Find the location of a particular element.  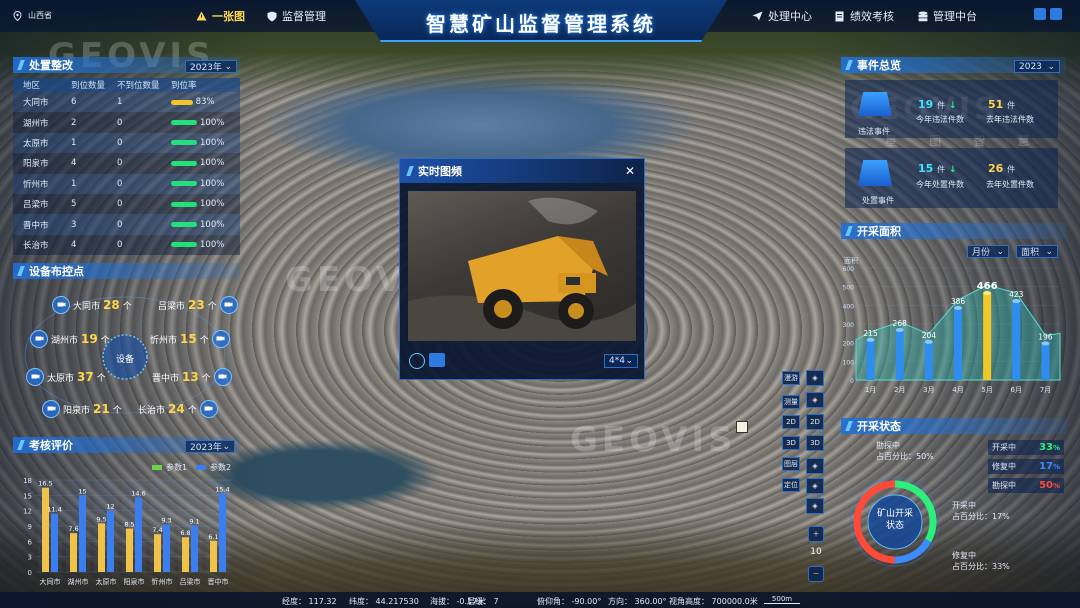

chevron-up-icon: ◈ is located at coordinates (815, 506).